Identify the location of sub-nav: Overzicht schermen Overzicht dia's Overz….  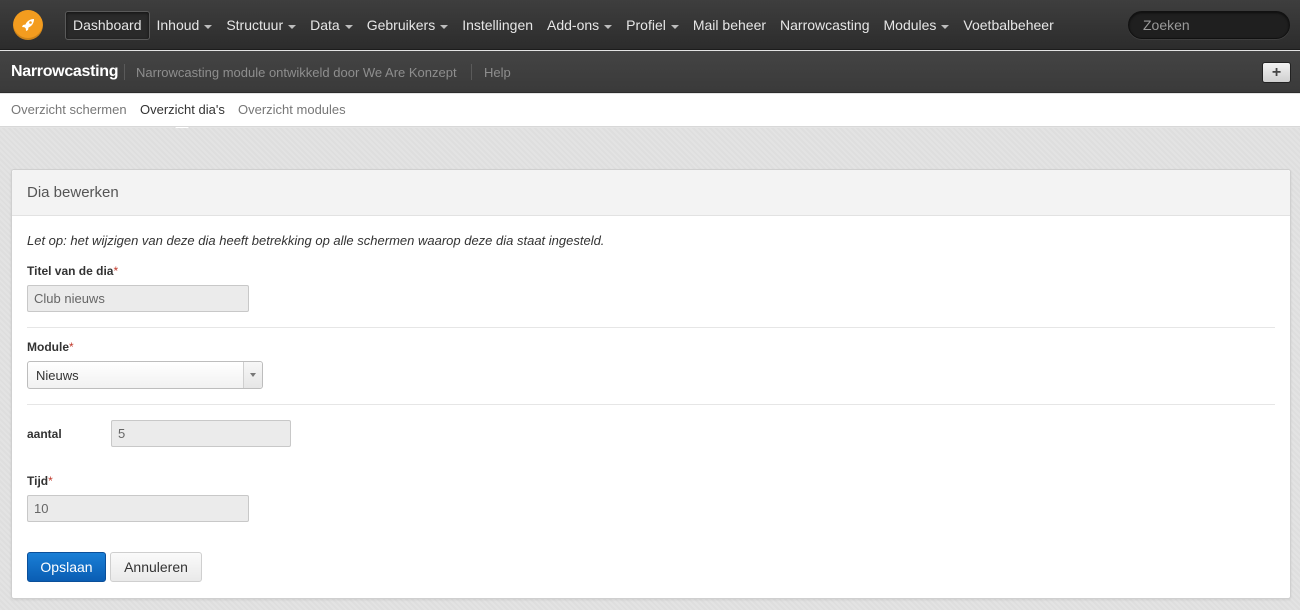
(650, 114).